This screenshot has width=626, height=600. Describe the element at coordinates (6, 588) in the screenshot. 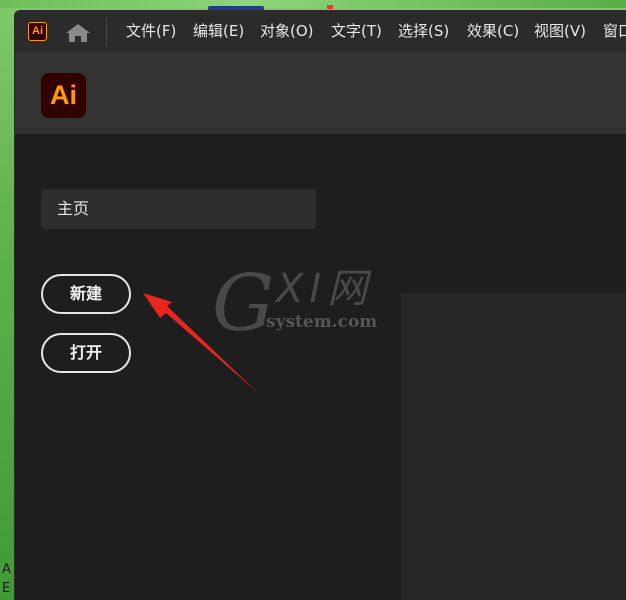

I see `desktop-edge-text-e: E` at that location.